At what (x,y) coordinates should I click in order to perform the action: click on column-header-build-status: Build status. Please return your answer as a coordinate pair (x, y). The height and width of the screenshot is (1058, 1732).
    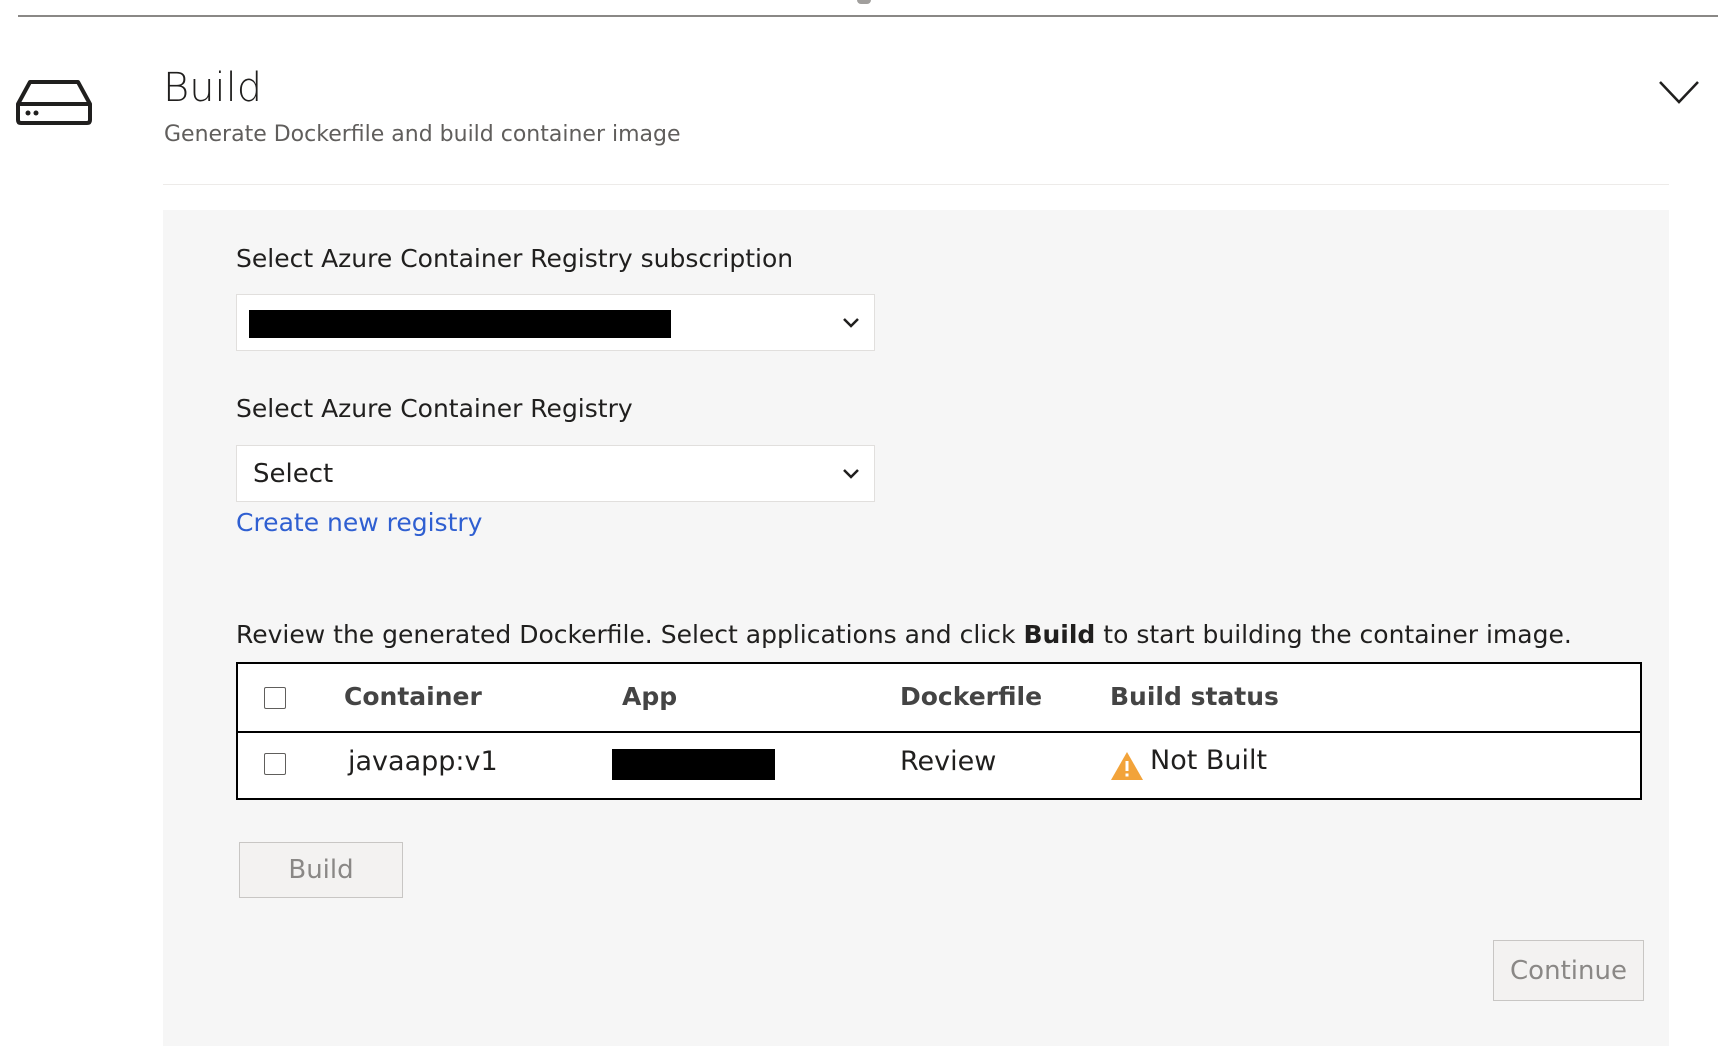
    Looking at the image, I should click on (1194, 696).